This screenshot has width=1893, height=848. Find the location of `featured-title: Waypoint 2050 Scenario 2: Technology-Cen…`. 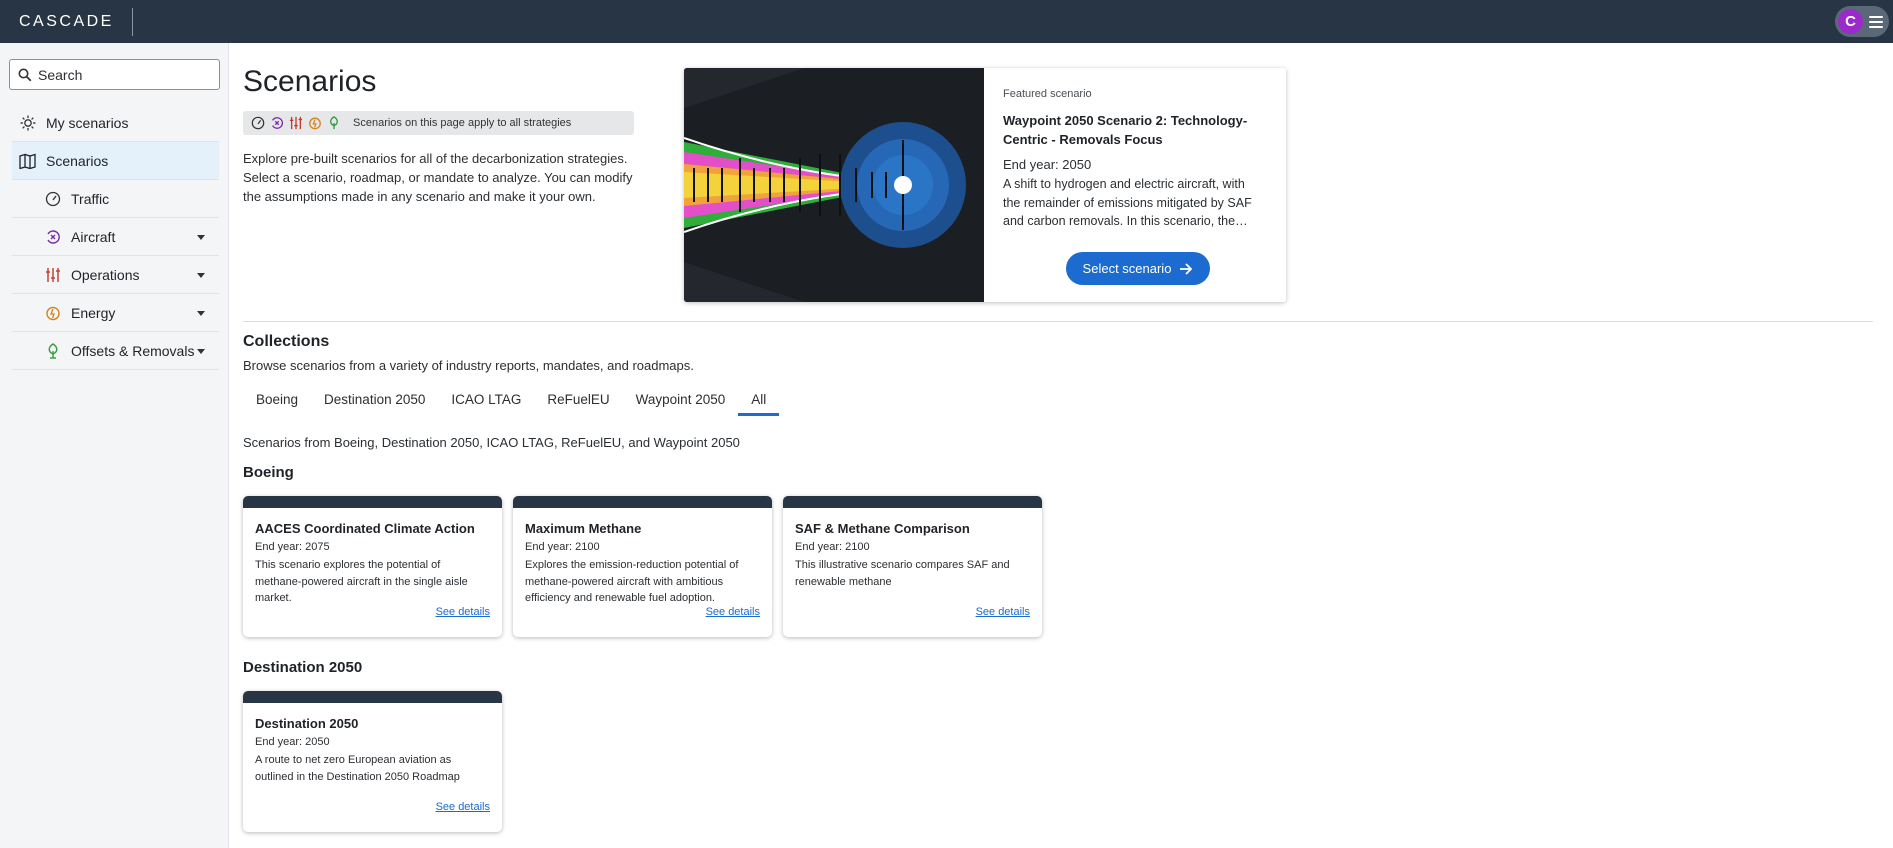

featured-title: Waypoint 2050 Scenario 2: Technology-Cen… is located at coordinates (1125, 130).